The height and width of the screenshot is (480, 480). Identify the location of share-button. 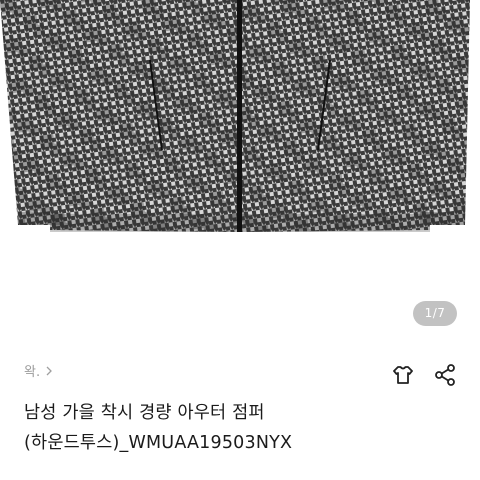
(445, 375).